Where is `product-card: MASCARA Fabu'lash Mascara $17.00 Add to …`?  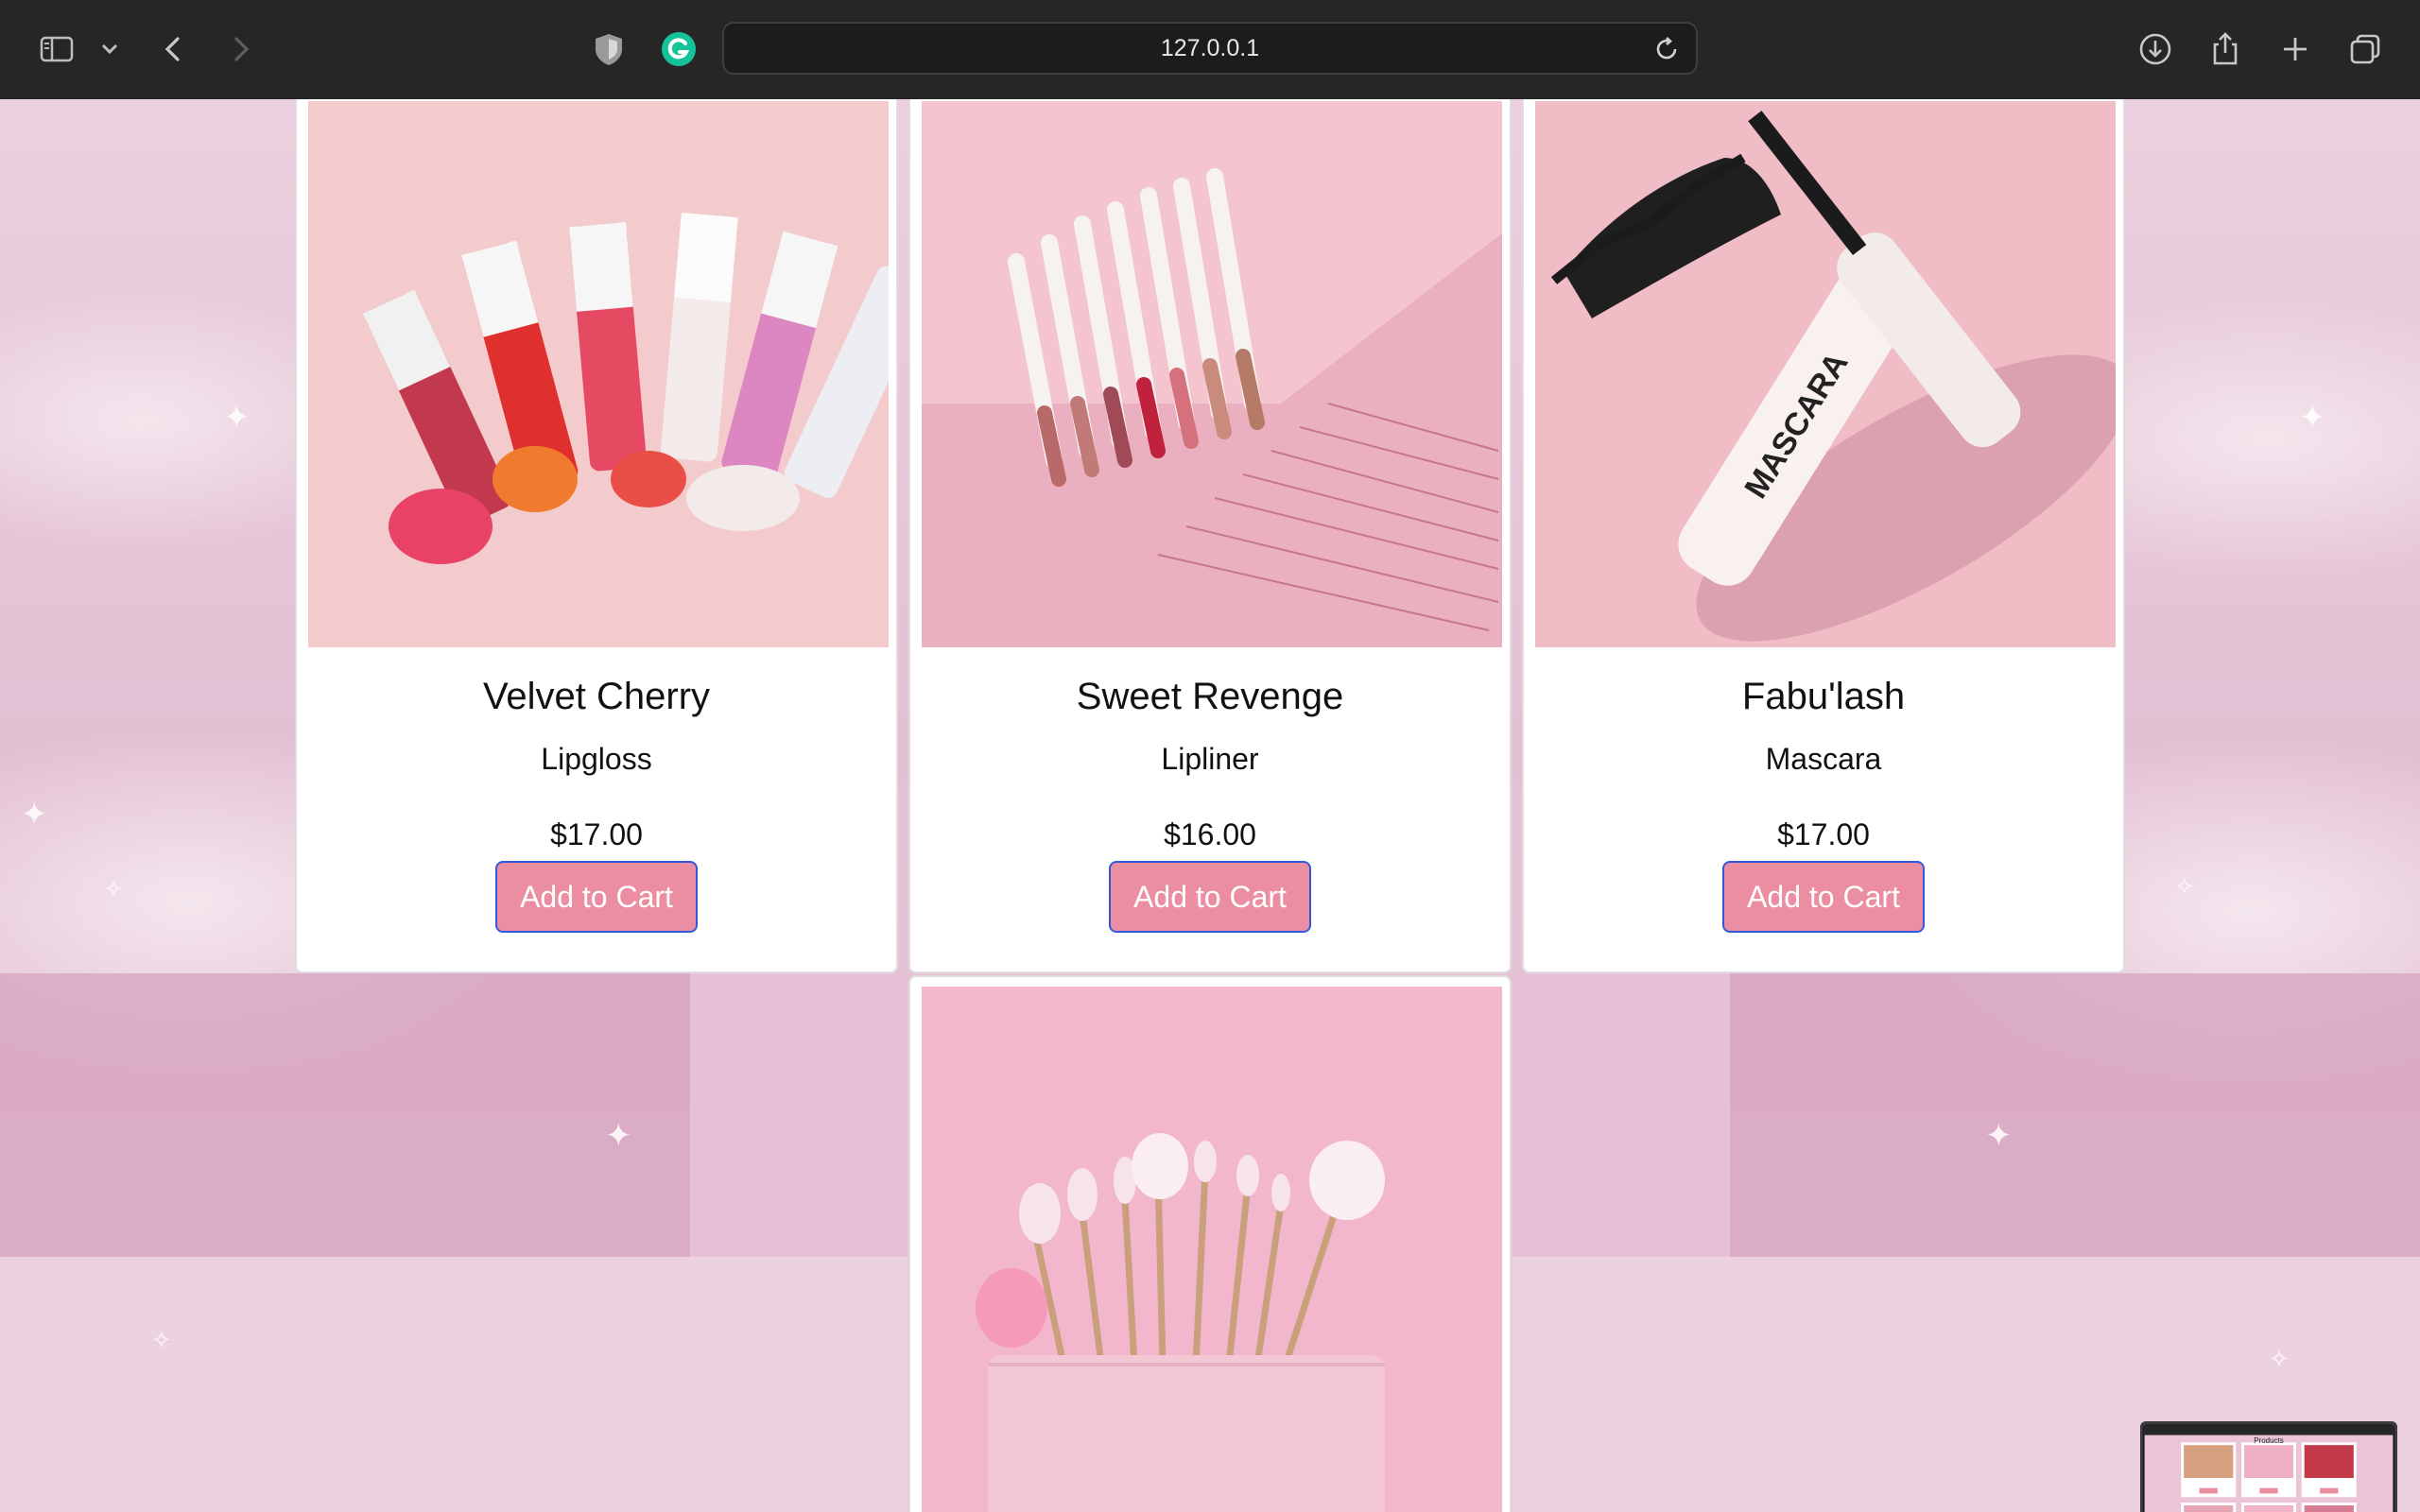 product-card: MASCARA Fabu'lash Mascara $17.00 Add to … is located at coordinates (1823, 536).